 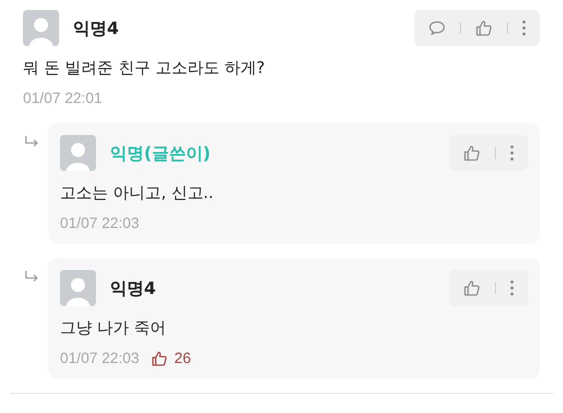 What do you see at coordinates (137, 193) in the screenshot?
I see `comment-text: 고소는 아니고, 신고..` at bounding box center [137, 193].